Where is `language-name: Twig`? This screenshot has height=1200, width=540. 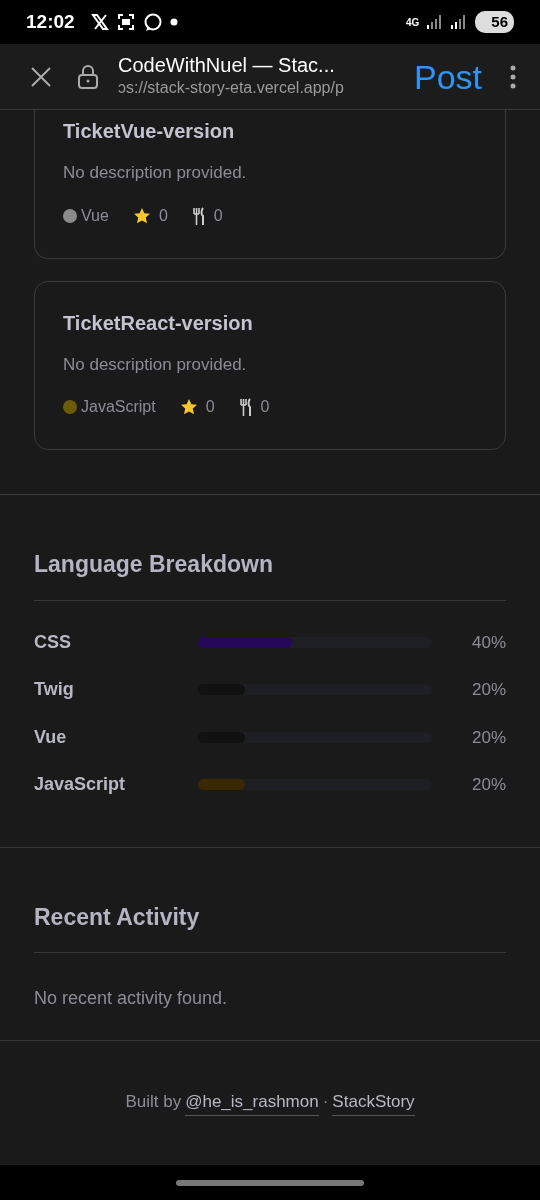 language-name: Twig is located at coordinates (54, 690).